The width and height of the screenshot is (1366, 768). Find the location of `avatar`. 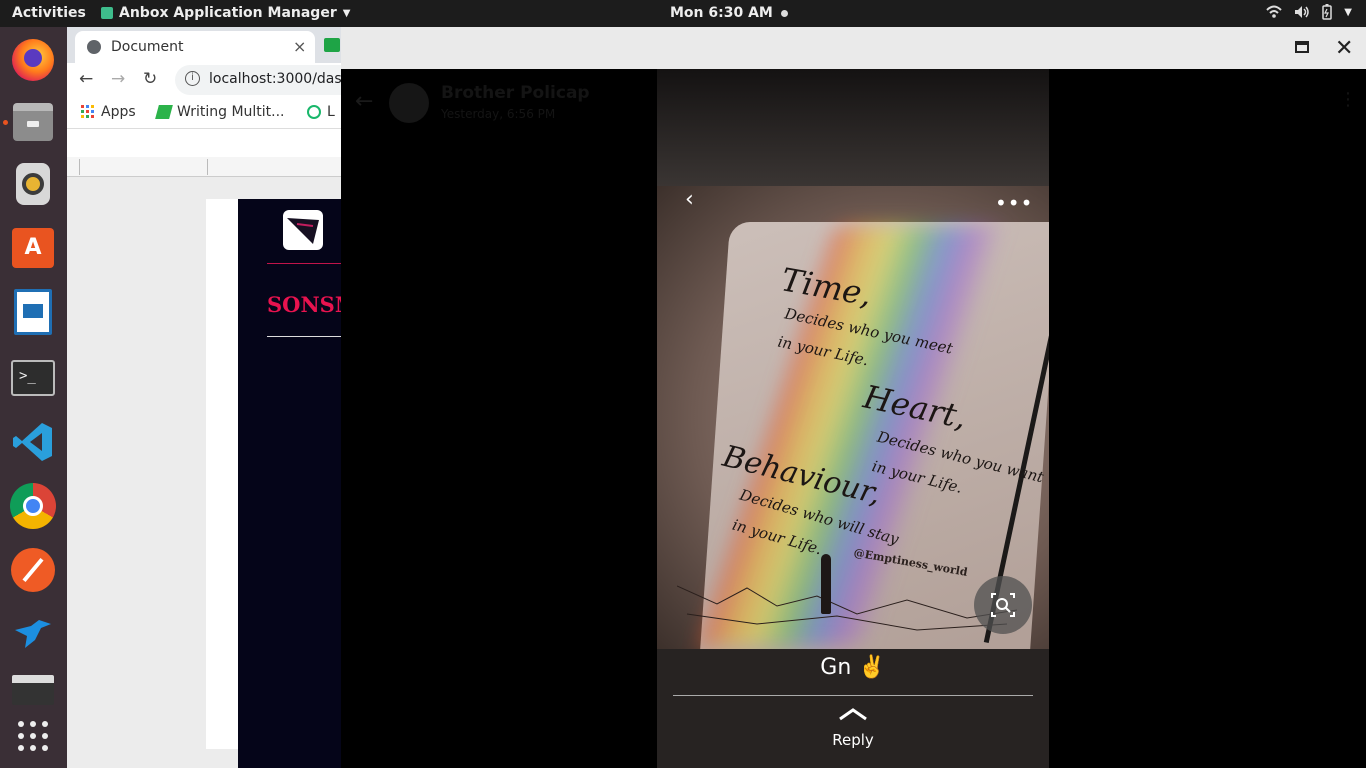

avatar is located at coordinates (409, 103).